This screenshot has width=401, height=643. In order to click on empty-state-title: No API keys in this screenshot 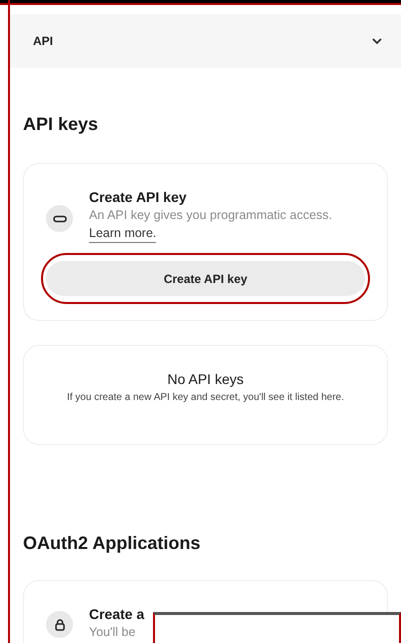, I will do `click(205, 379)`.